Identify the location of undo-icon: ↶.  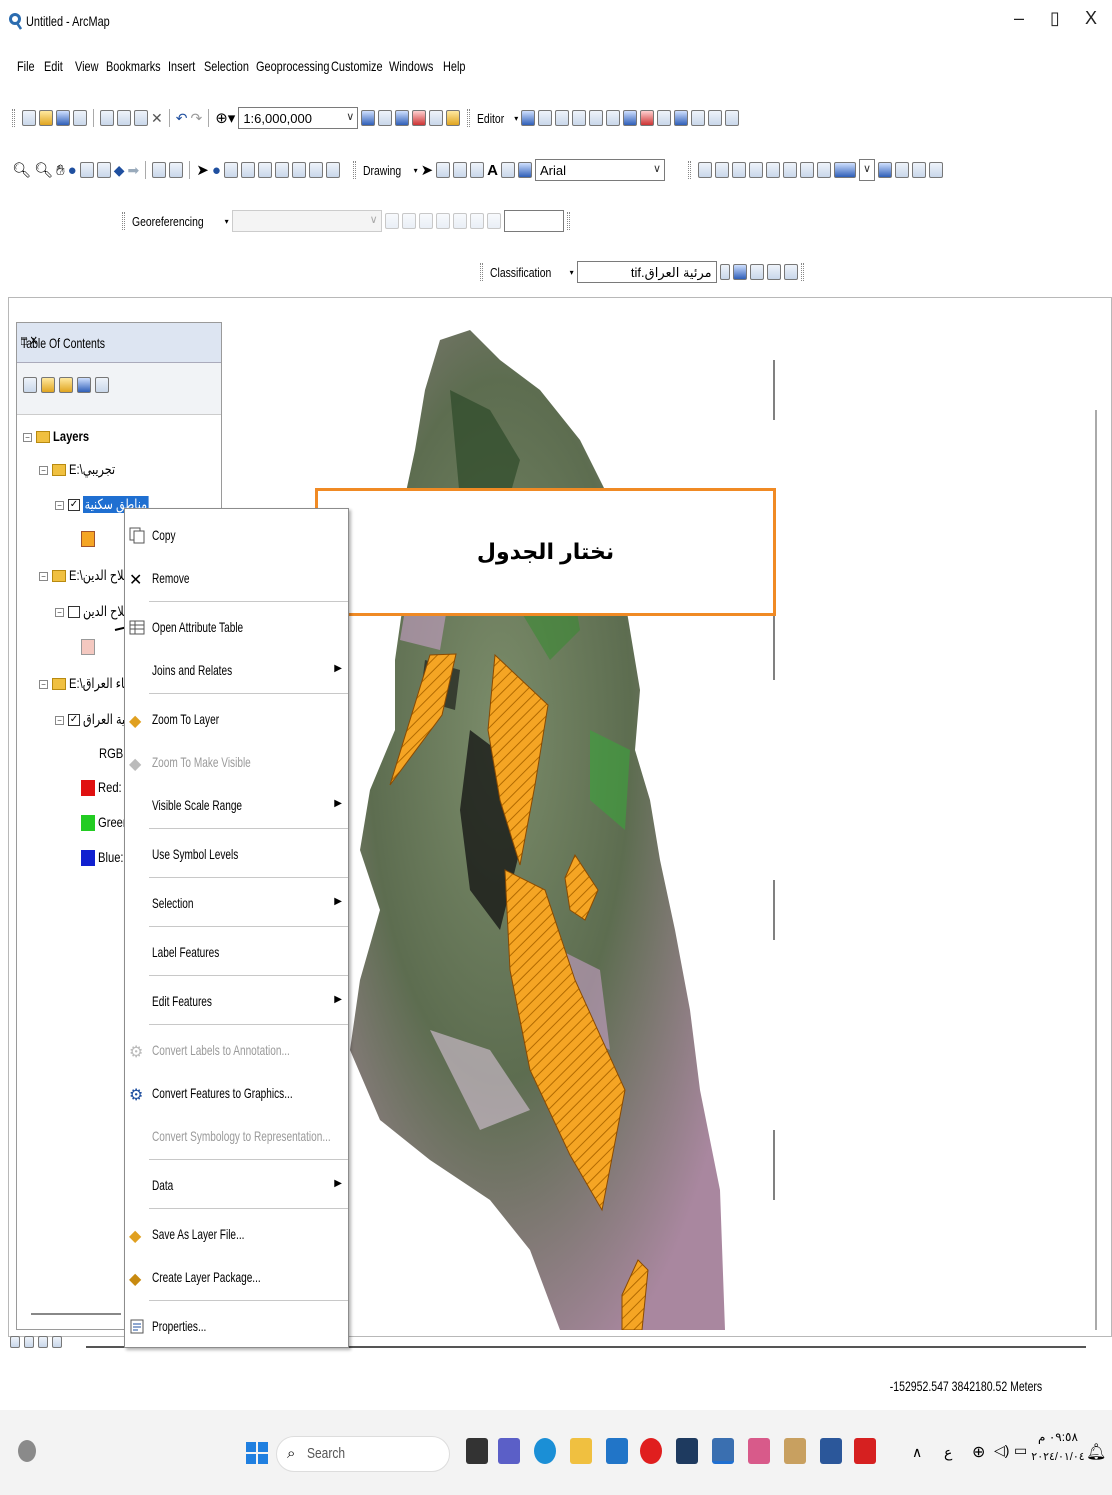
(182, 118).